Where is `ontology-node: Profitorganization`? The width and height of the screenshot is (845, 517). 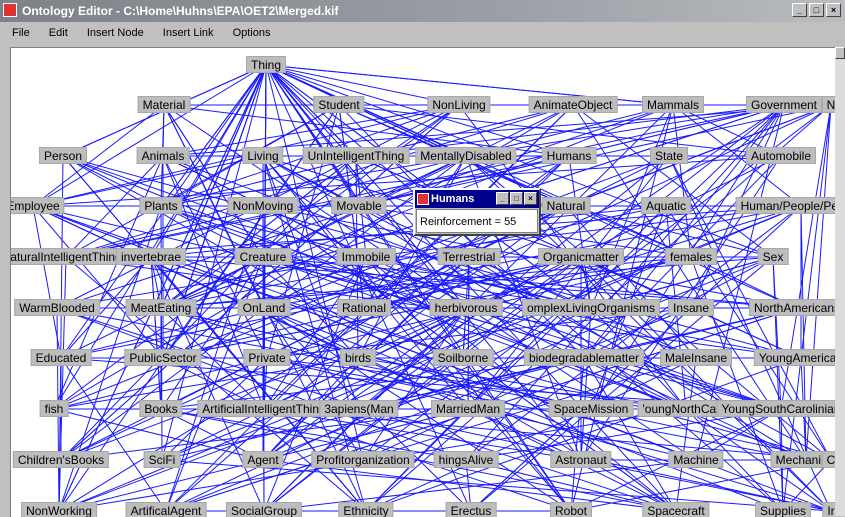
ontology-node: Profitorganization is located at coordinates (363, 459).